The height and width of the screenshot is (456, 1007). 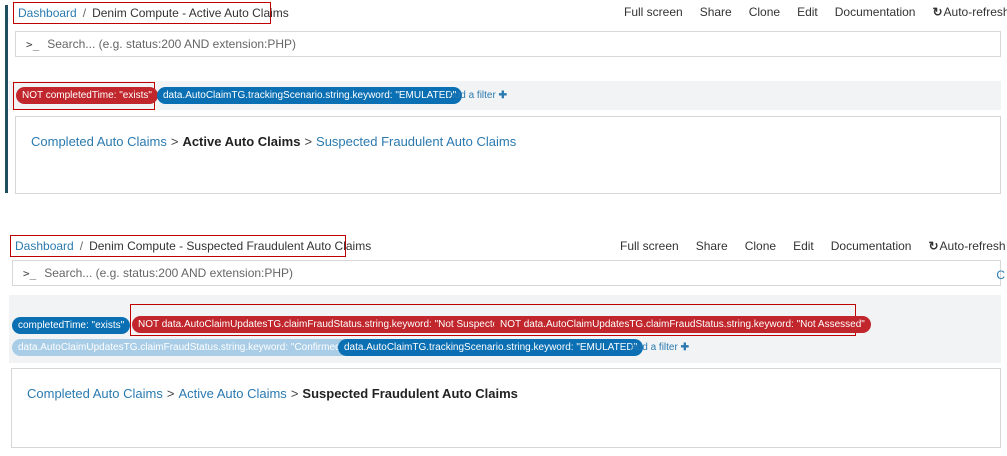 What do you see at coordinates (71, 325) in the screenshot?
I see `filter-pill: completedTime: "exists"` at bounding box center [71, 325].